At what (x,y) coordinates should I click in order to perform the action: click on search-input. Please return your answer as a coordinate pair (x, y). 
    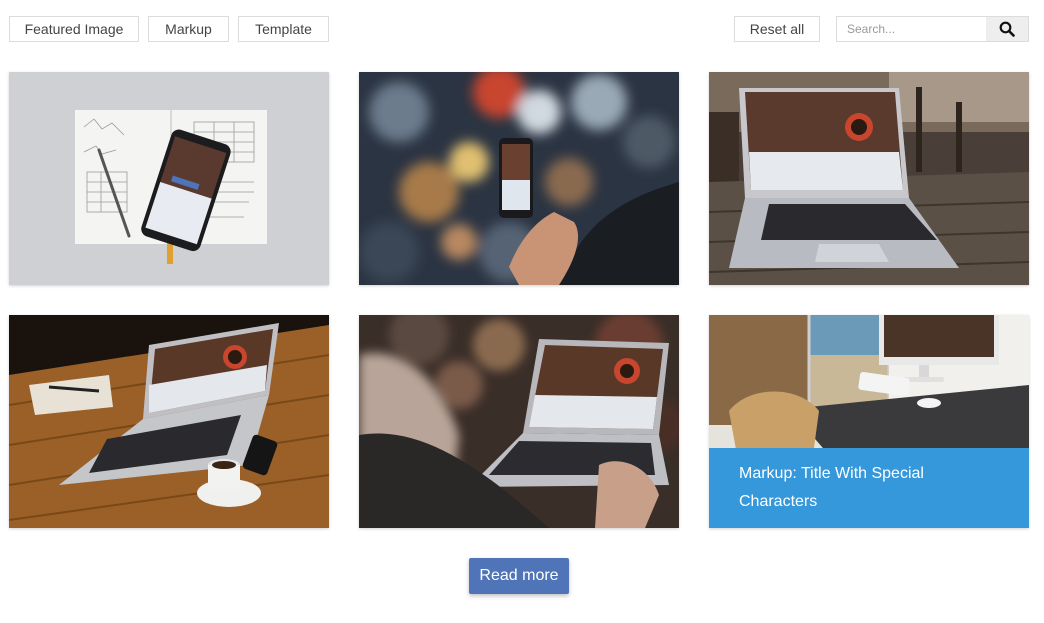
    Looking at the image, I should click on (911, 29).